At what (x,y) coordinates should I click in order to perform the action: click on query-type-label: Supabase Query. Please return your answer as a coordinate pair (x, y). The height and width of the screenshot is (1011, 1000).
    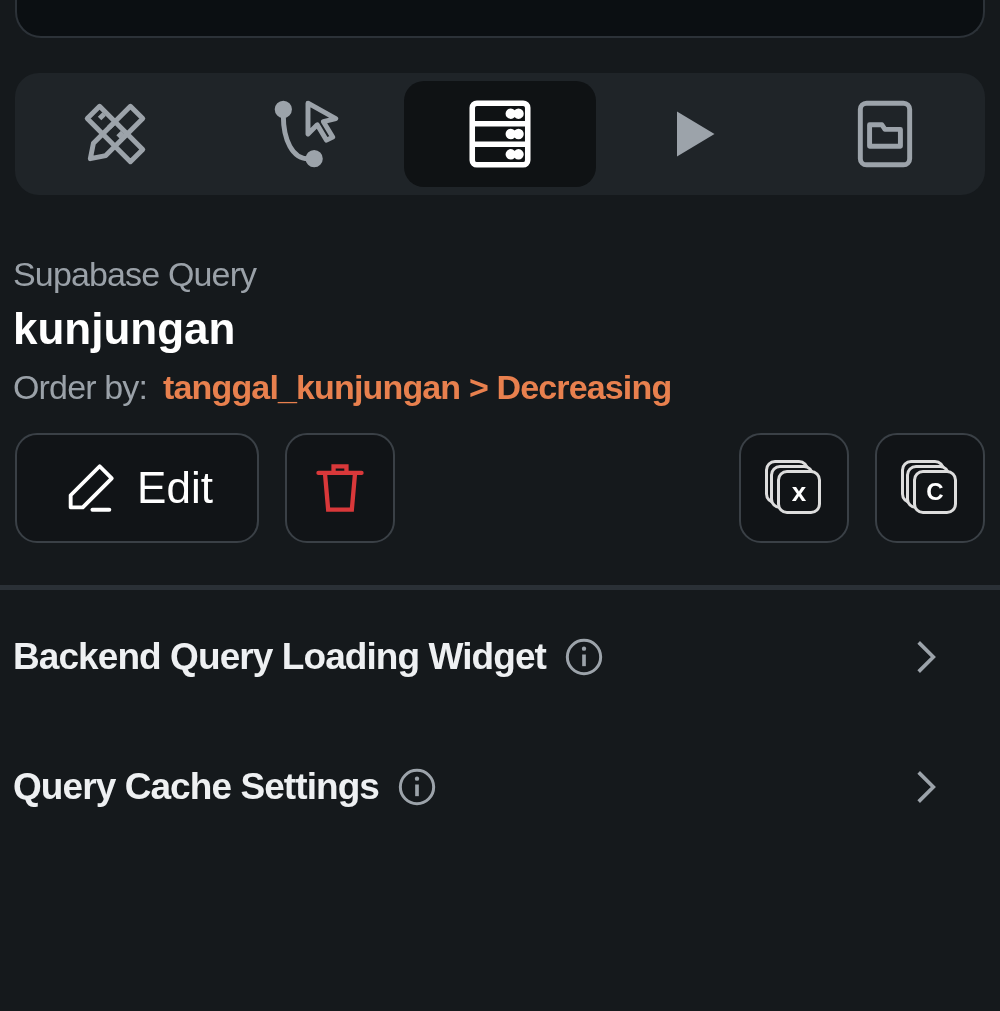
    Looking at the image, I should click on (135, 274).